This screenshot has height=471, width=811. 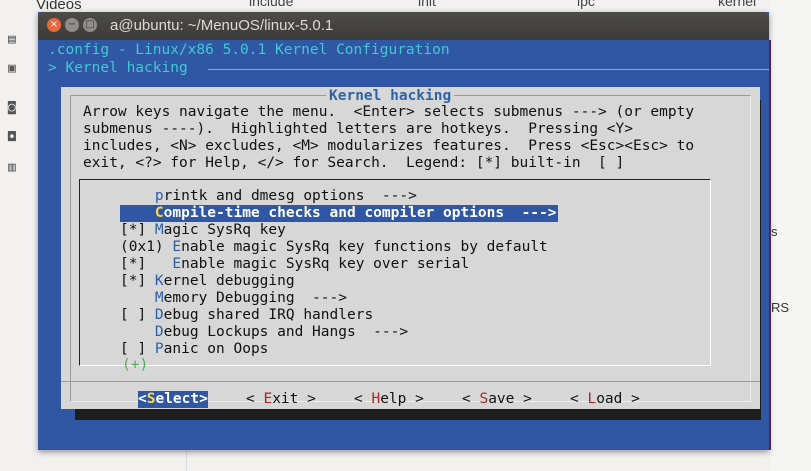 What do you see at coordinates (19, 235) in the screenshot?
I see `file-manager-sidebar: ▤ ▣ ◙ ◘ ▥` at bounding box center [19, 235].